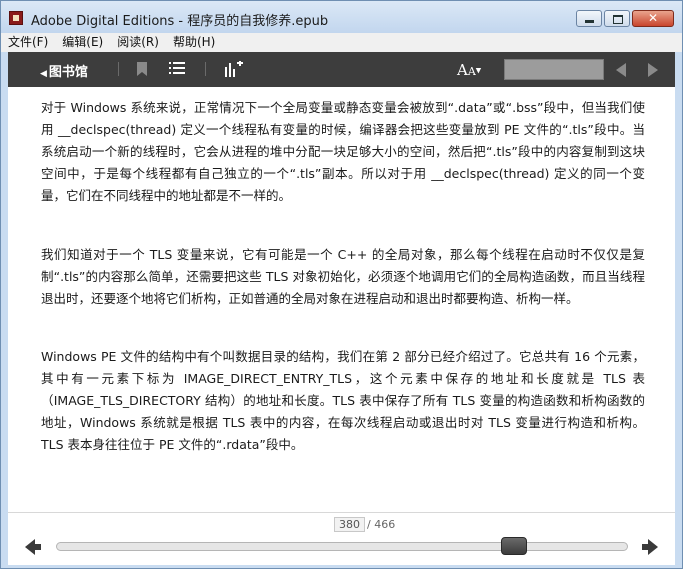  Describe the element at coordinates (653, 547) in the screenshot. I see `next-page-arrow-icon` at that location.